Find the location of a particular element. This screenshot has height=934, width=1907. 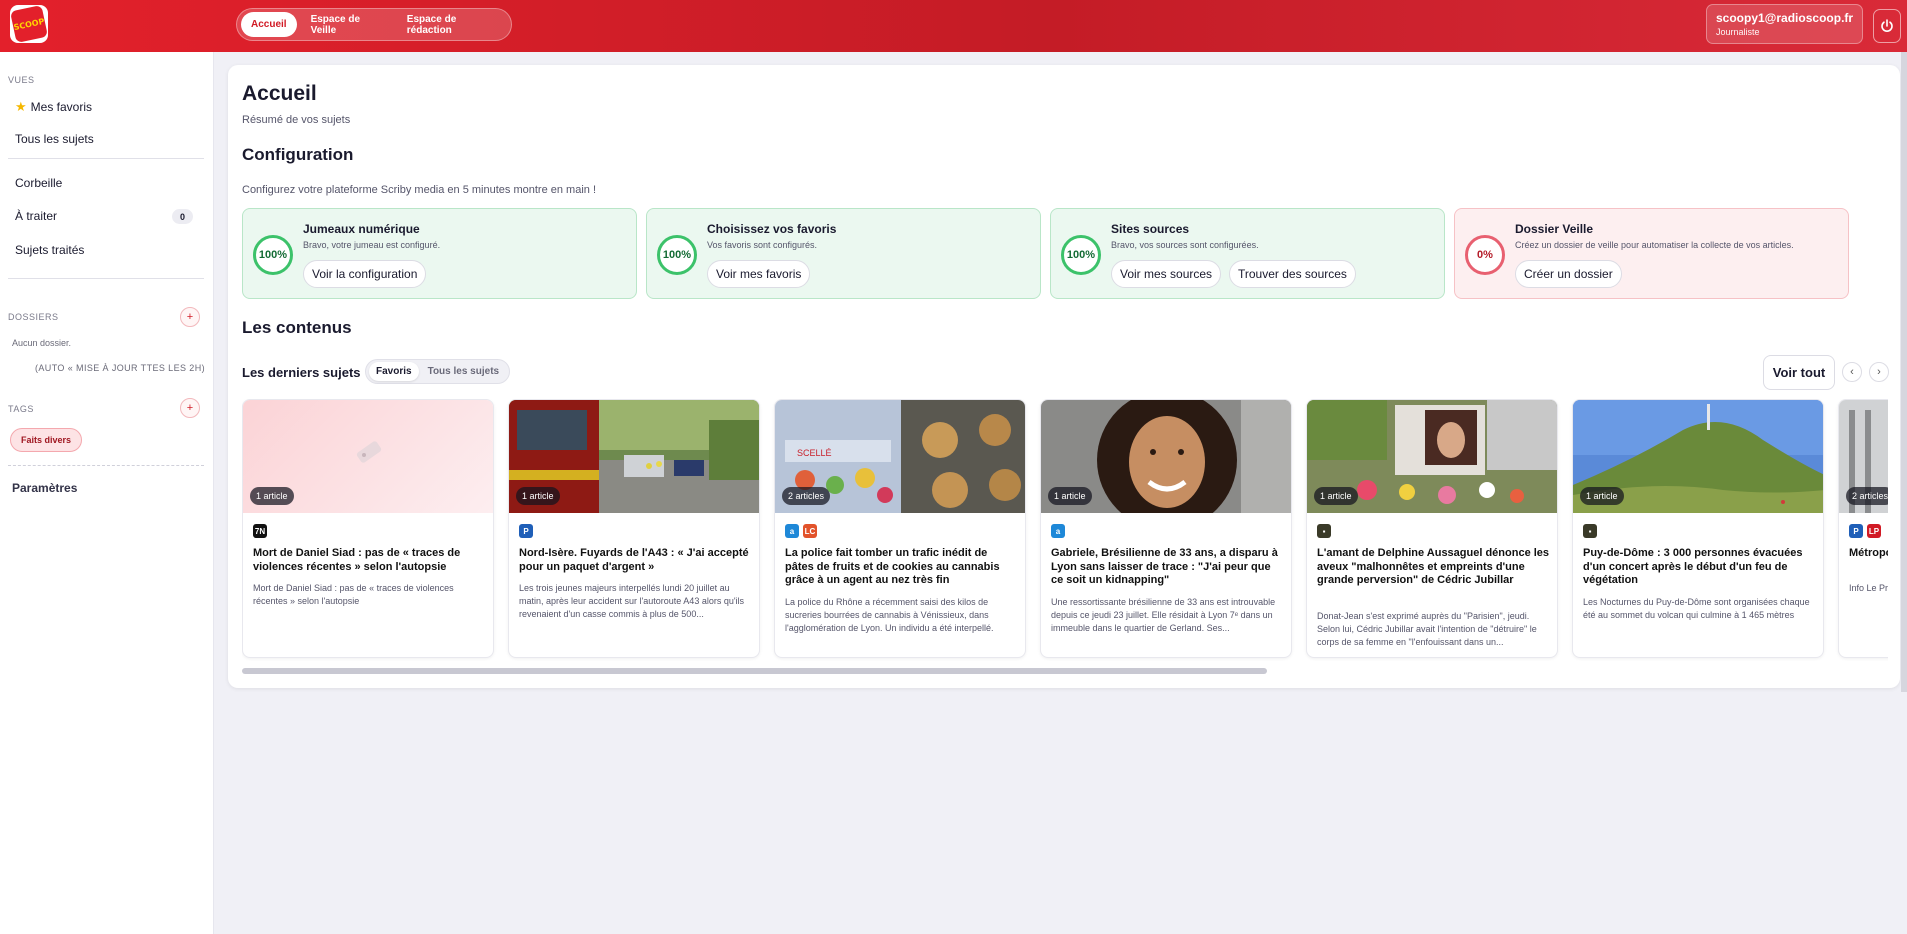

config-card-title: Choisissez vos favoris is located at coordinates (772, 229).